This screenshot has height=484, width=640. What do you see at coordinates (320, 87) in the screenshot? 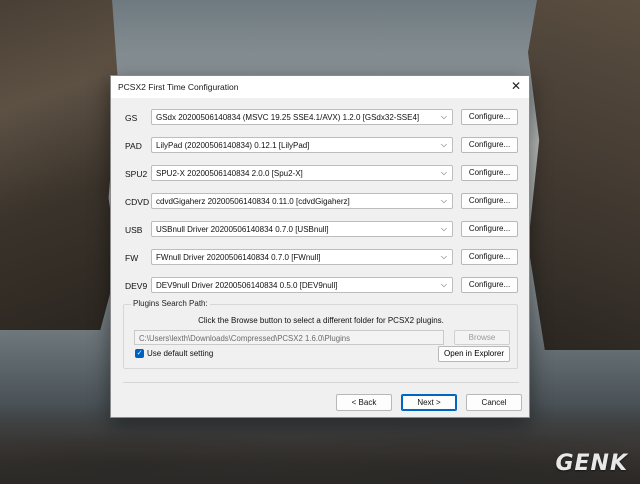
I see `title-bar: PCSX2 First Time Configuration ✕` at bounding box center [320, 87].